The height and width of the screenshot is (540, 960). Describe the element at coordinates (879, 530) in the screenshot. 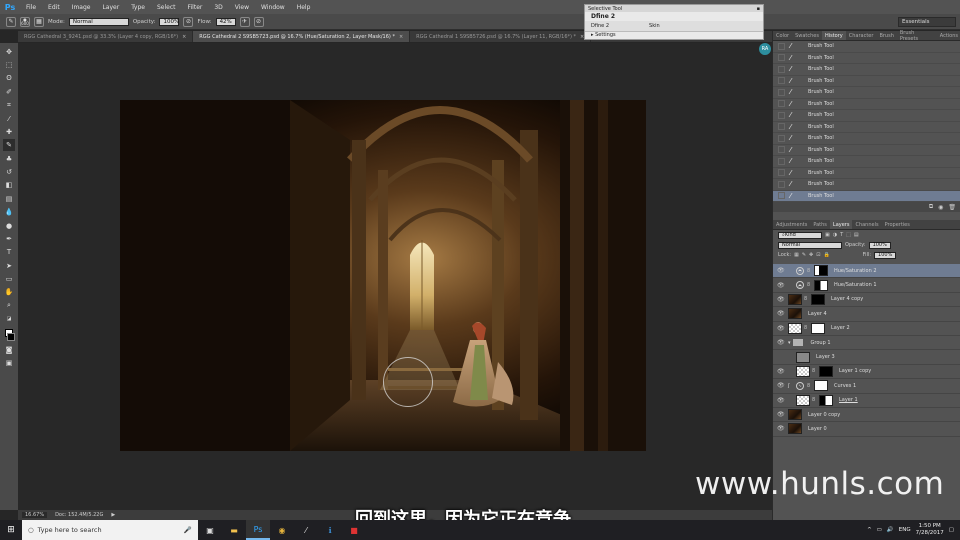

I see `network-icon: ▭` at that location.